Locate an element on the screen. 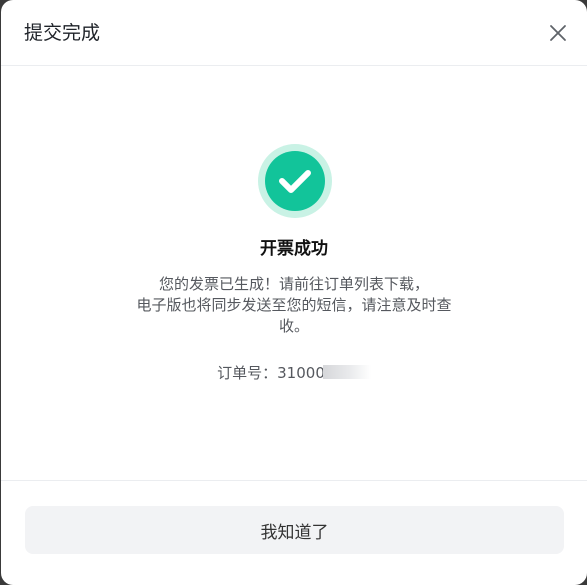  ok-button: 我知道了 is located at coordinates (294, 530).